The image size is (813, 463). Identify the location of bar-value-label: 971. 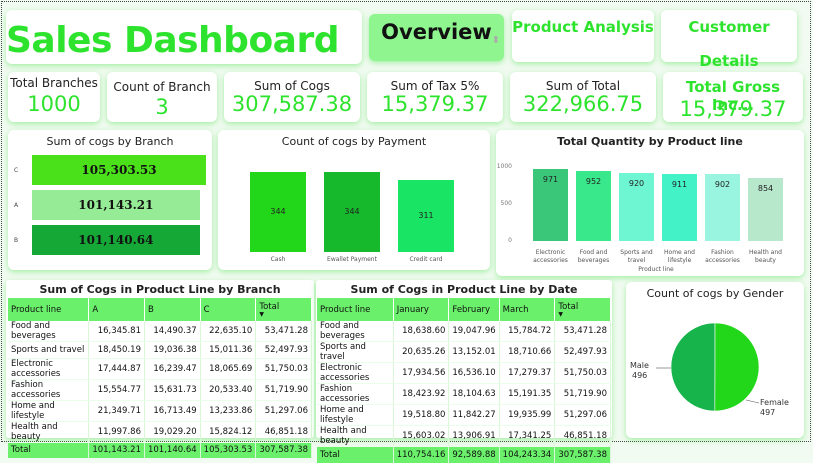
(550, 180).